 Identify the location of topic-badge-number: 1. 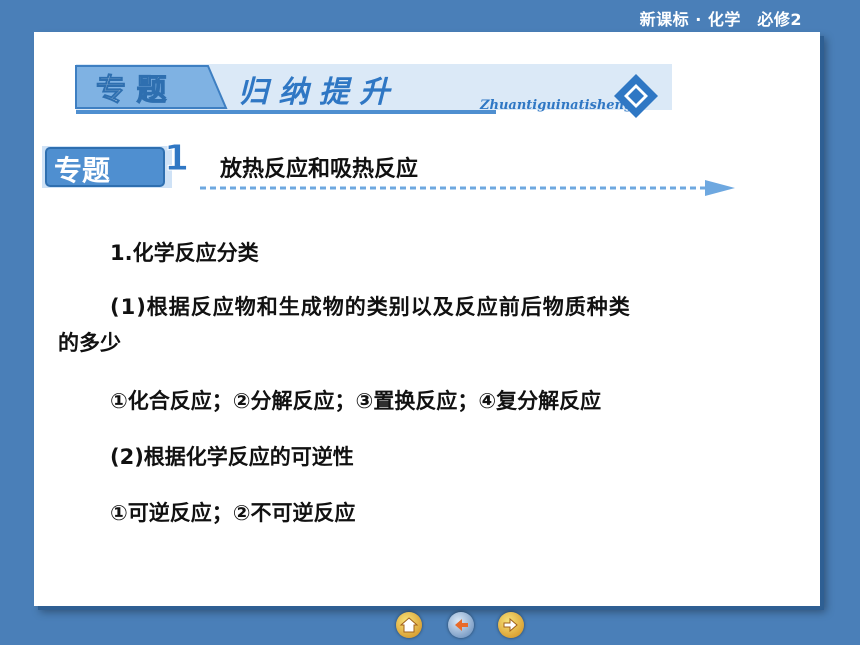
(176, 158).